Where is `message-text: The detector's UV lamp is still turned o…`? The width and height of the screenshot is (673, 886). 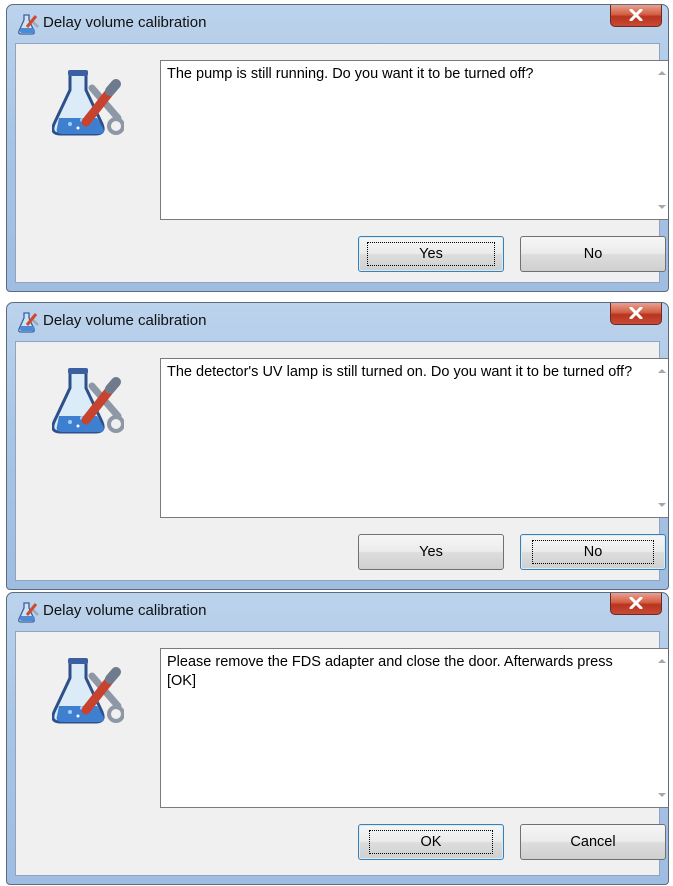
message-text: The detector's UV lamp is still turned o… is located at coordinates (400, 372).